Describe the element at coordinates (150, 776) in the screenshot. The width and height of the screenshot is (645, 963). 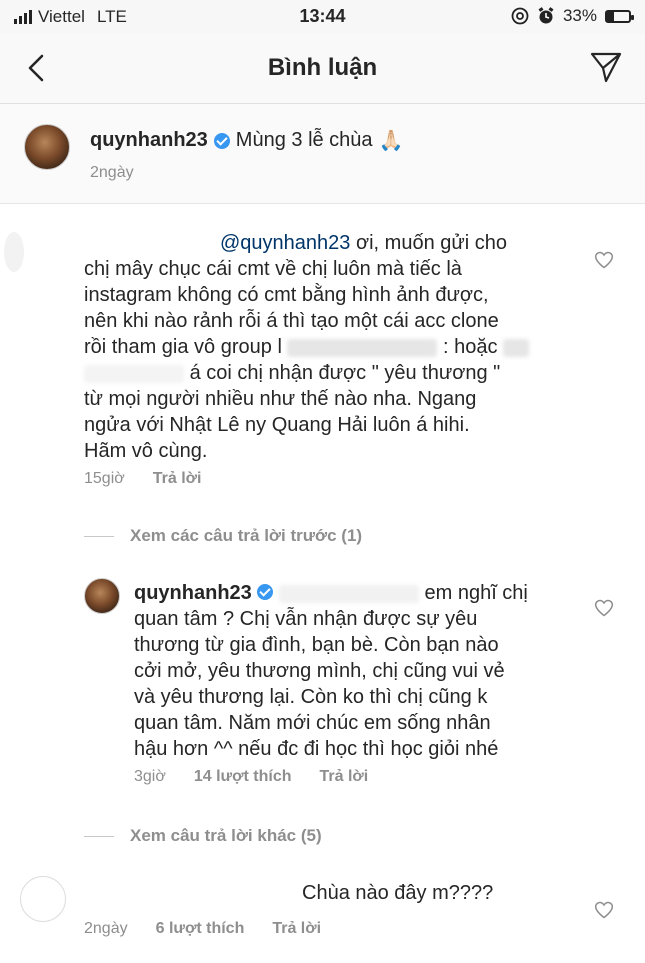
I see `reply-time: 3giờ` at that location.